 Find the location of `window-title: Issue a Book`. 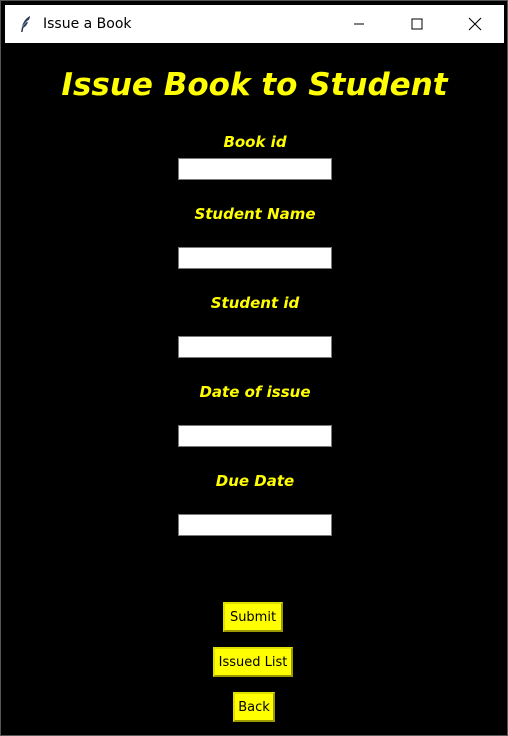

window-title: Issue a Book is located at coordinates (87, 24).